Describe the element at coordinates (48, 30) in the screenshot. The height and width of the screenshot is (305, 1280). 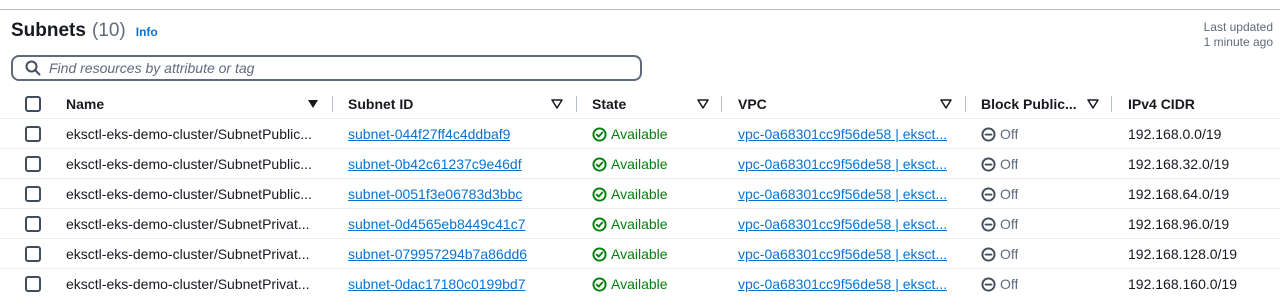
I see `page-title: Subnets` at that location.